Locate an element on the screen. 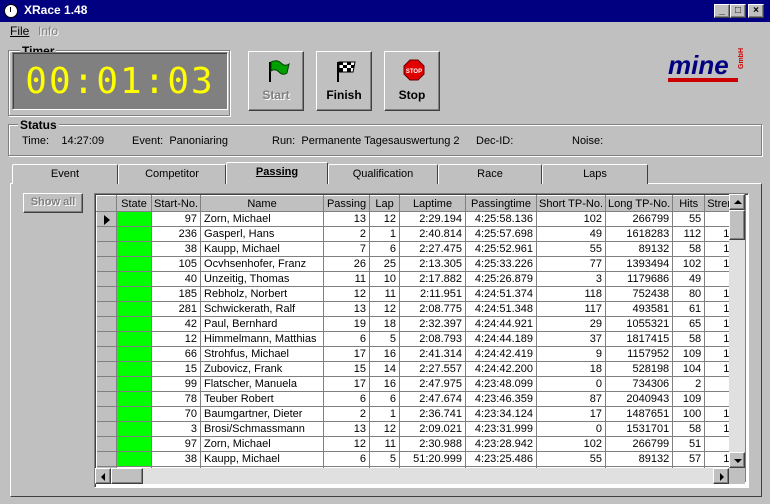 The image size is (770, 504). table-cell: Teuber Robert is located at coordinates (262, 399).